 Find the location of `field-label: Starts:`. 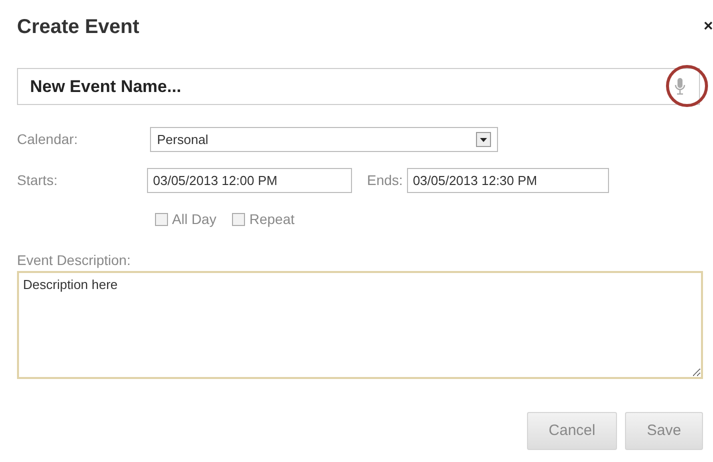

field-label: Starts: is located at coordinates (37, 180).